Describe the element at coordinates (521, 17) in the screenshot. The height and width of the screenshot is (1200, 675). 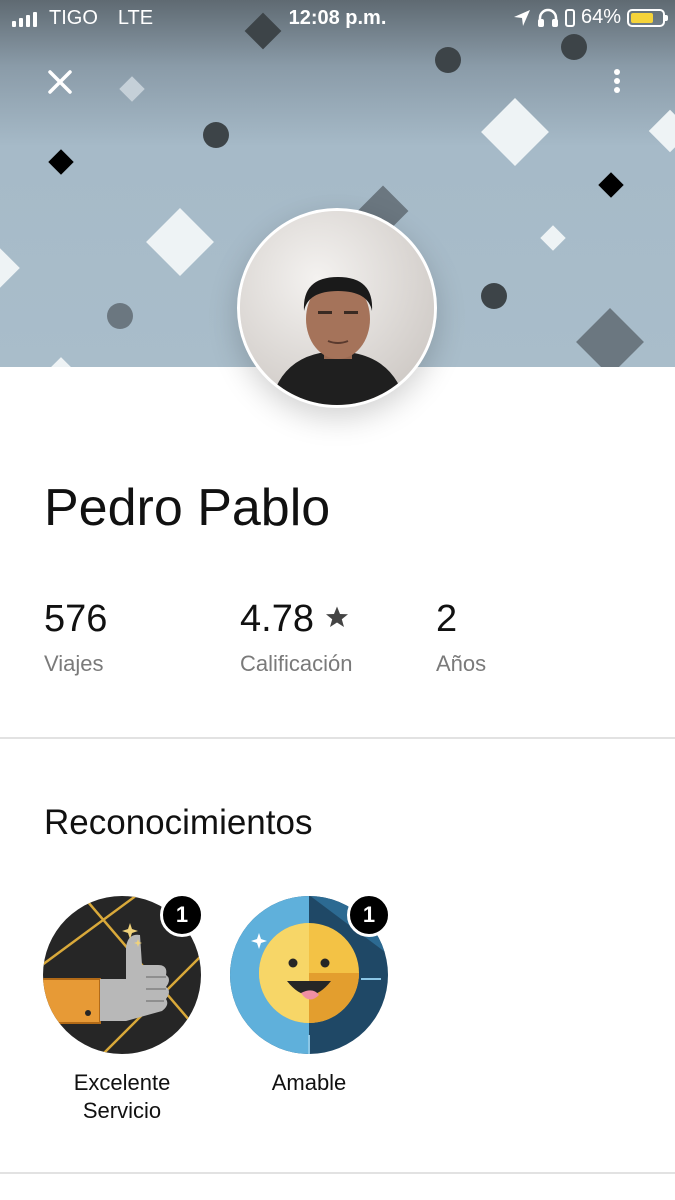
I see `location-arrow-icon` at that location.